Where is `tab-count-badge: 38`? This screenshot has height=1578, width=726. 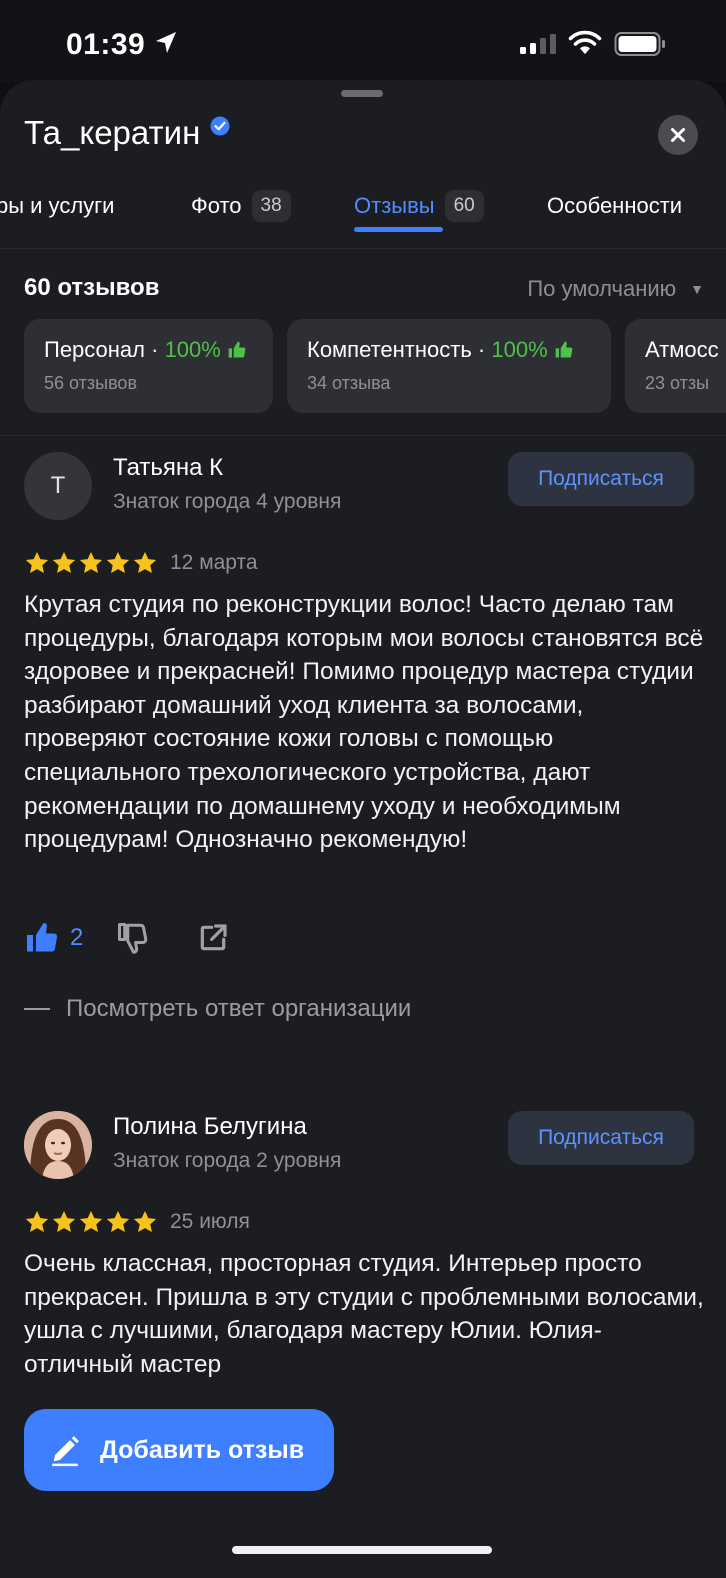 tab-count-badge: 38 is located at coordinates (271, 206).